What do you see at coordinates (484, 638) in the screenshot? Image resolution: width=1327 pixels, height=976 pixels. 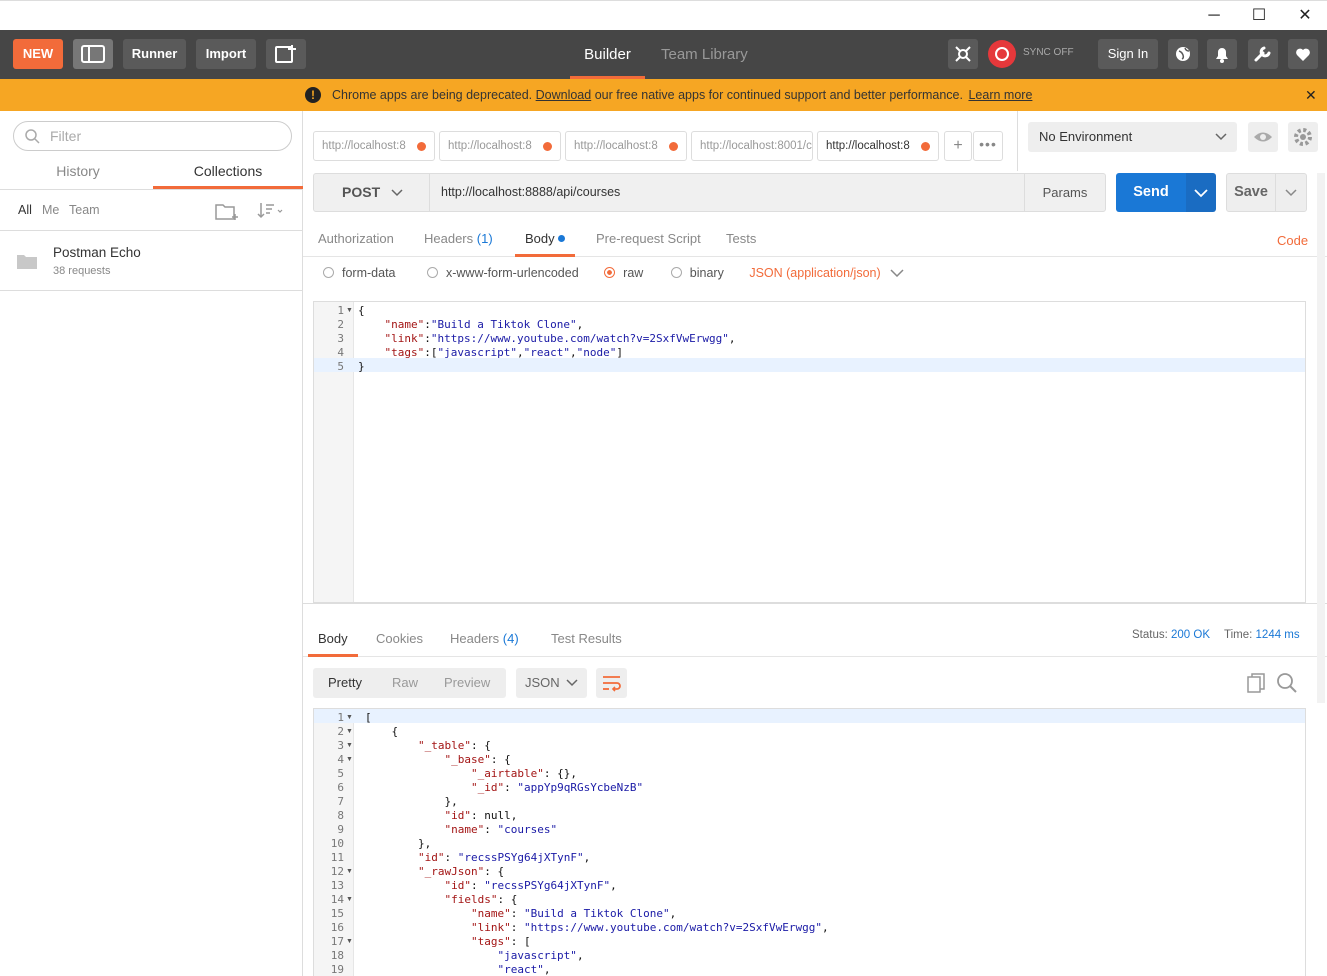 I see `response-tab-headers: Headers (4)` at bounding box center [484, 638].